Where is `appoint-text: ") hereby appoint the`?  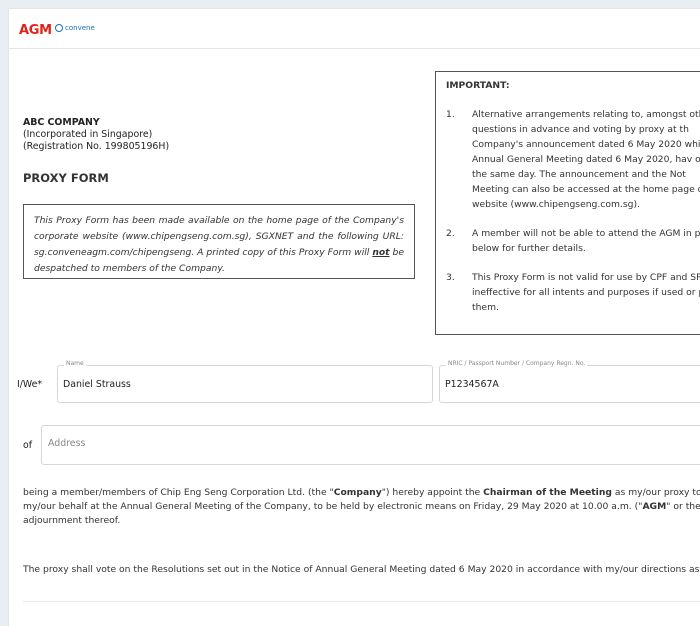 appoint-text: ") hereby appoint the is located at coordinates (432, 492).